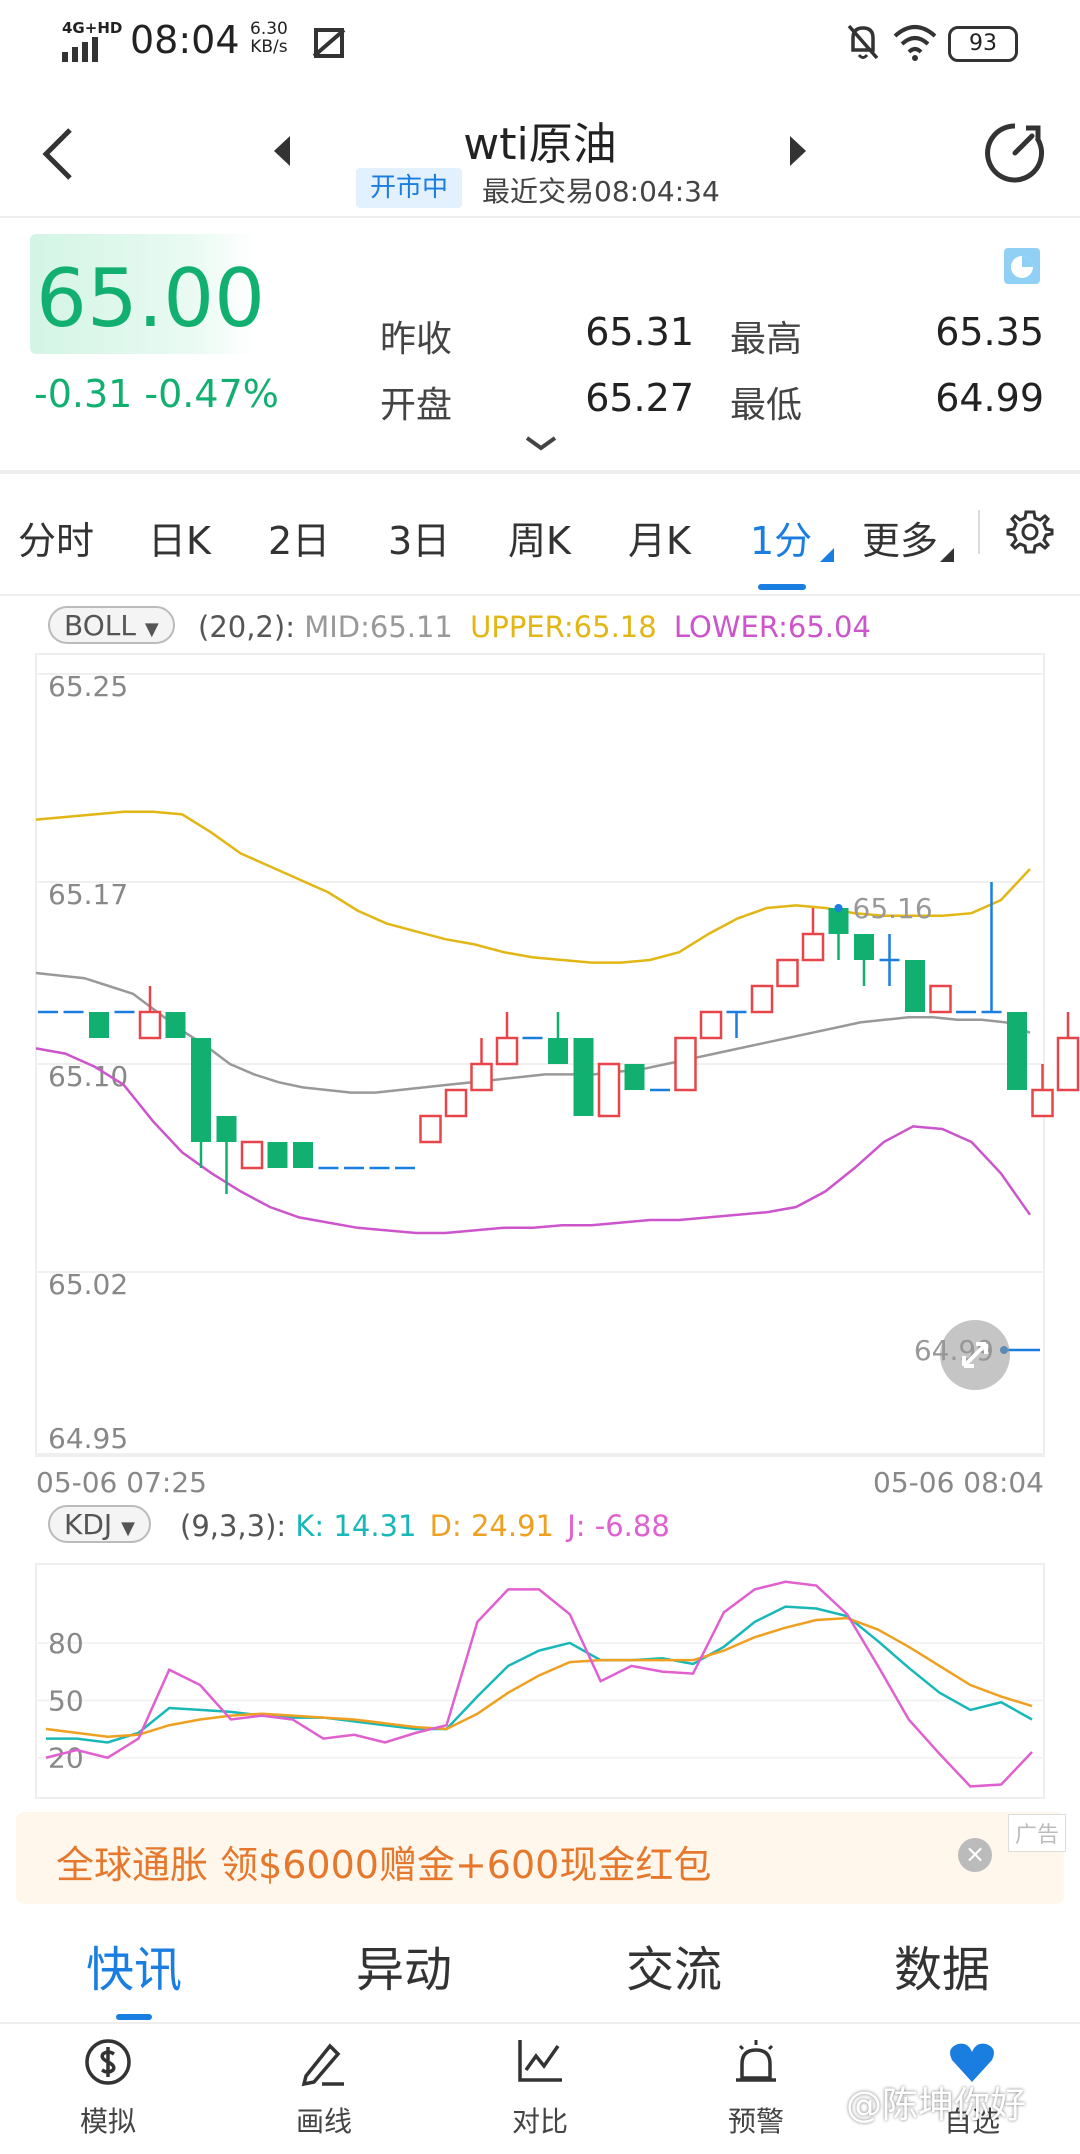  Describe the element at coordinates (539, 537) in the screenshot. I see `tab-weekly-k: 周K` at that location.